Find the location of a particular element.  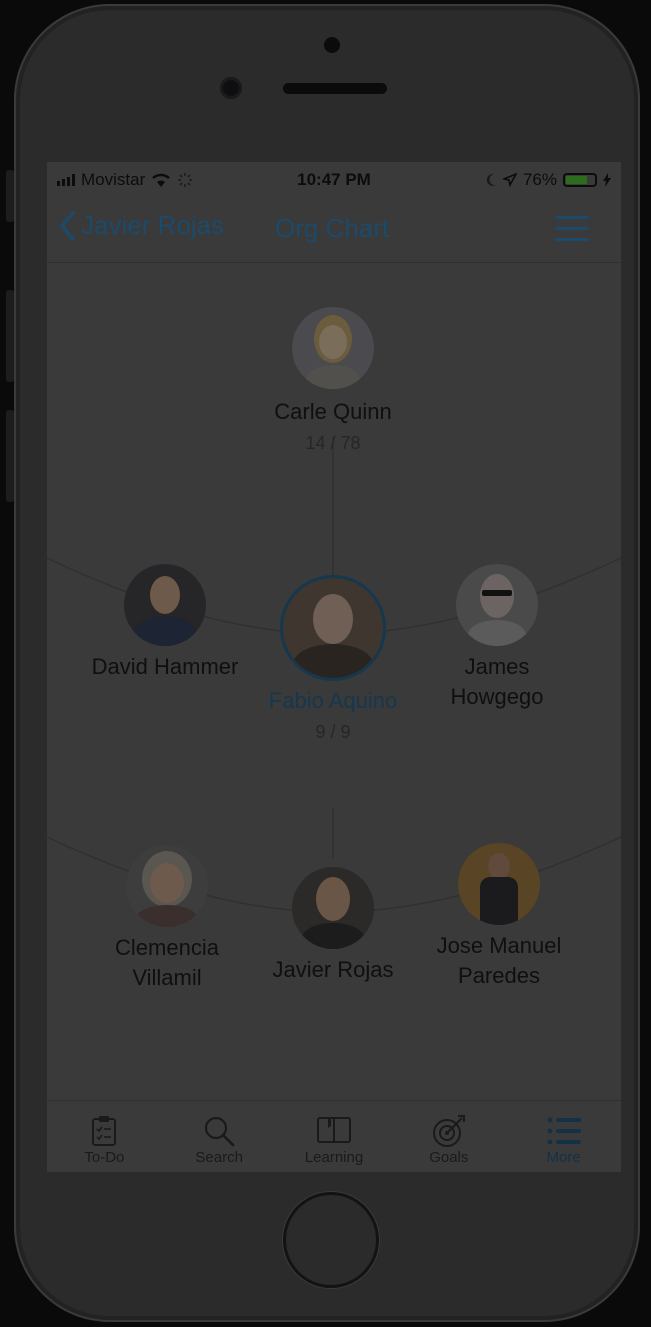

nav-bar: Javier Rojas Org Chart is located at coordinates (334, 229).